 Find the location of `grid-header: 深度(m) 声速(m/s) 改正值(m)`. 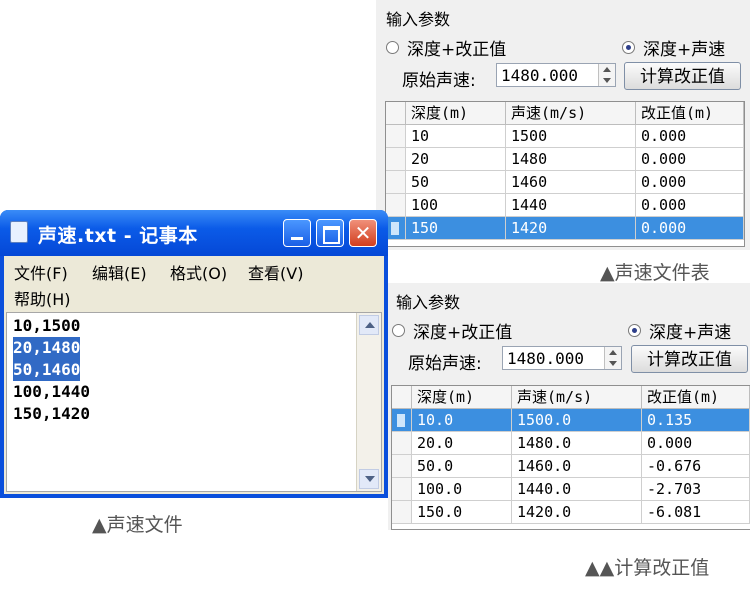

grid-header: 深度(m) 声速(m/s) 改正值(m) is located at coordinates (571, 397).